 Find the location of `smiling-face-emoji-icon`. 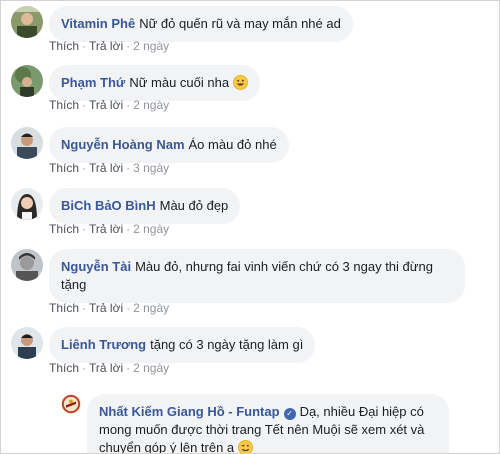

smiling-face-emoji-icon is located at coordinates (240, 82).